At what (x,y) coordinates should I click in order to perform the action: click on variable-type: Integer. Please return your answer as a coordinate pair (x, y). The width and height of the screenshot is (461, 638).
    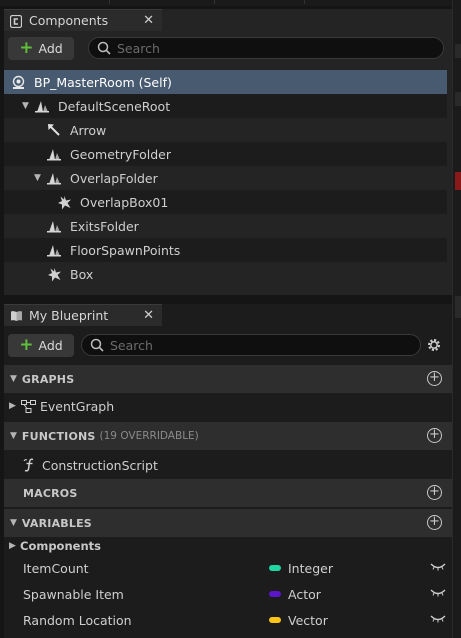
    Looking at the image, I should click on (301, 568).